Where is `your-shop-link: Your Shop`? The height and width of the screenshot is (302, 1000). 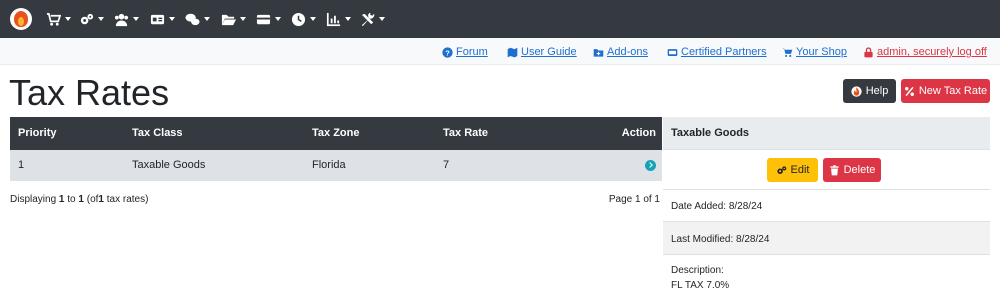 your-shop-link: Your Shop is located at coordinates (814, 52).